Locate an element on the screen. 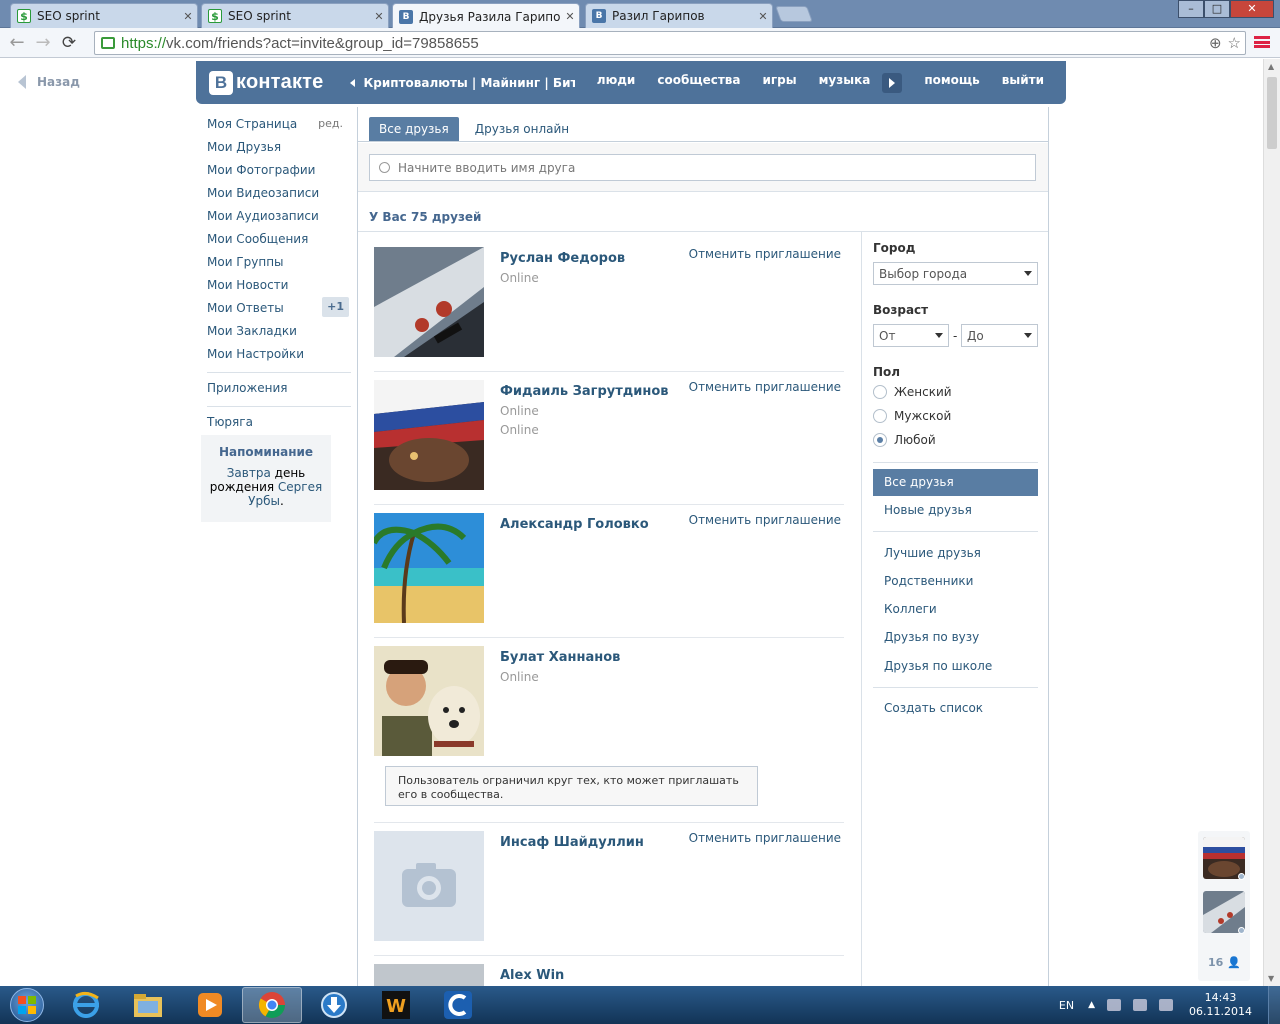 This screenshot has height=1024, width=1280. scroll-down-icon: ▼ is located at coordinates (1271, 978).